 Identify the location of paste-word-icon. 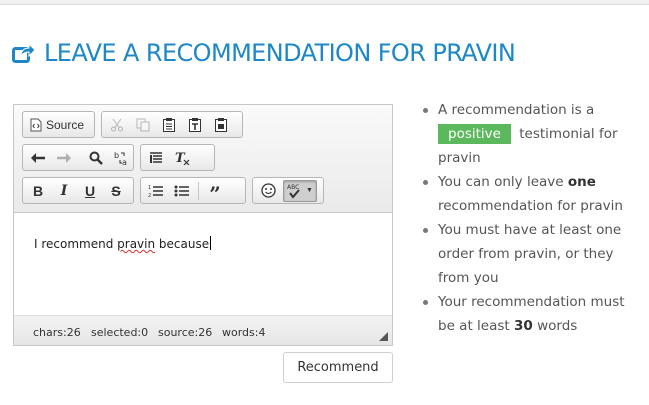
(221, 124).